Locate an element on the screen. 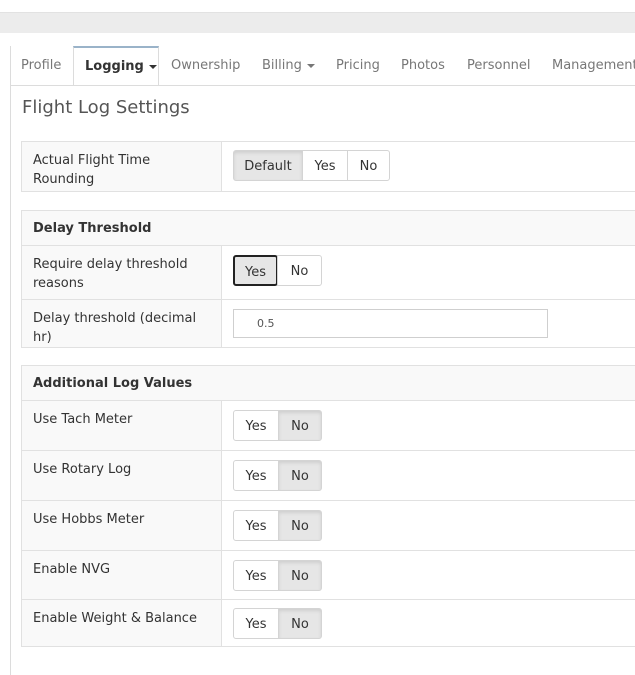  delay-threshold-input is located at coordinates (390, 323).